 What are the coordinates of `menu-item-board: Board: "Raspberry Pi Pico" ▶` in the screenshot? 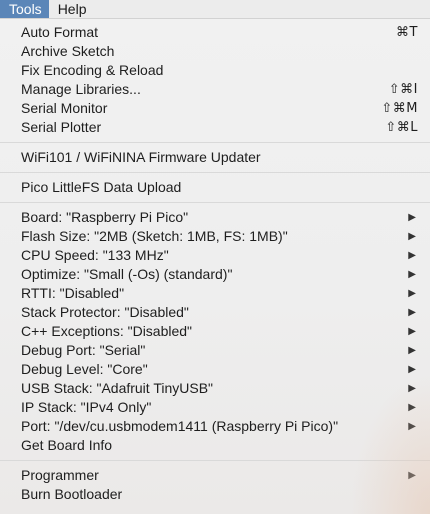 It's located at (215, 217).